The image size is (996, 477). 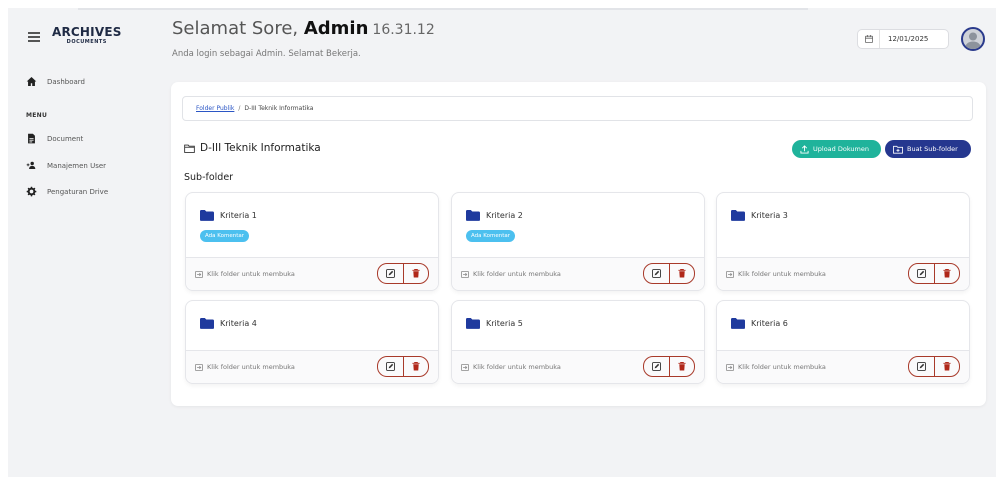 What do you see at coordinates (843, 241) in the screenshot?
I see `folder-card-kriteria-3: Kriteria 3 Klik folder untuk membuka` at bounding box center [843, 241].